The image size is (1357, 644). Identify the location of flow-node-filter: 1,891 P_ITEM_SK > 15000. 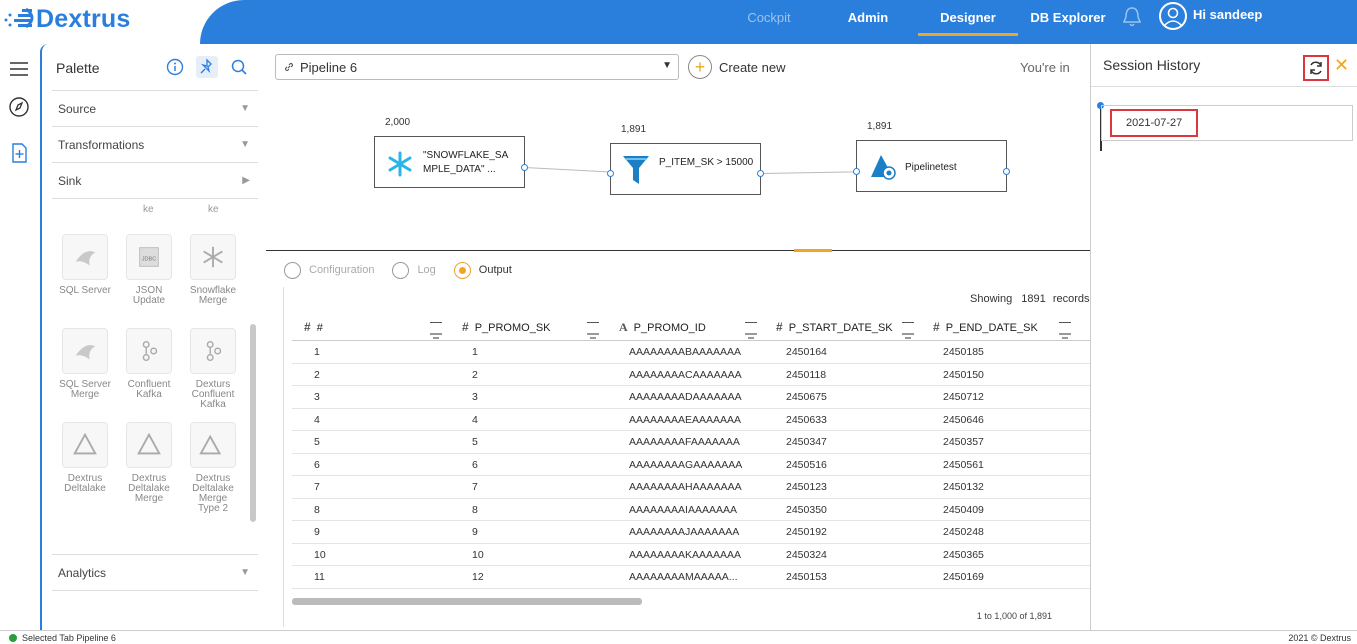
(685, 159).